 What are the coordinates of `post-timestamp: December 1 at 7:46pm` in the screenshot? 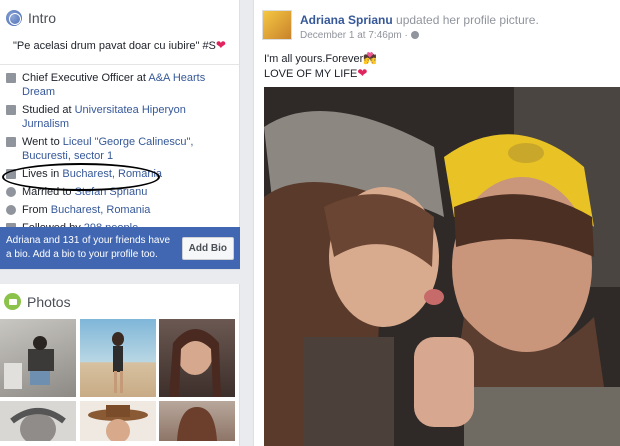 It's located at (351, 35).